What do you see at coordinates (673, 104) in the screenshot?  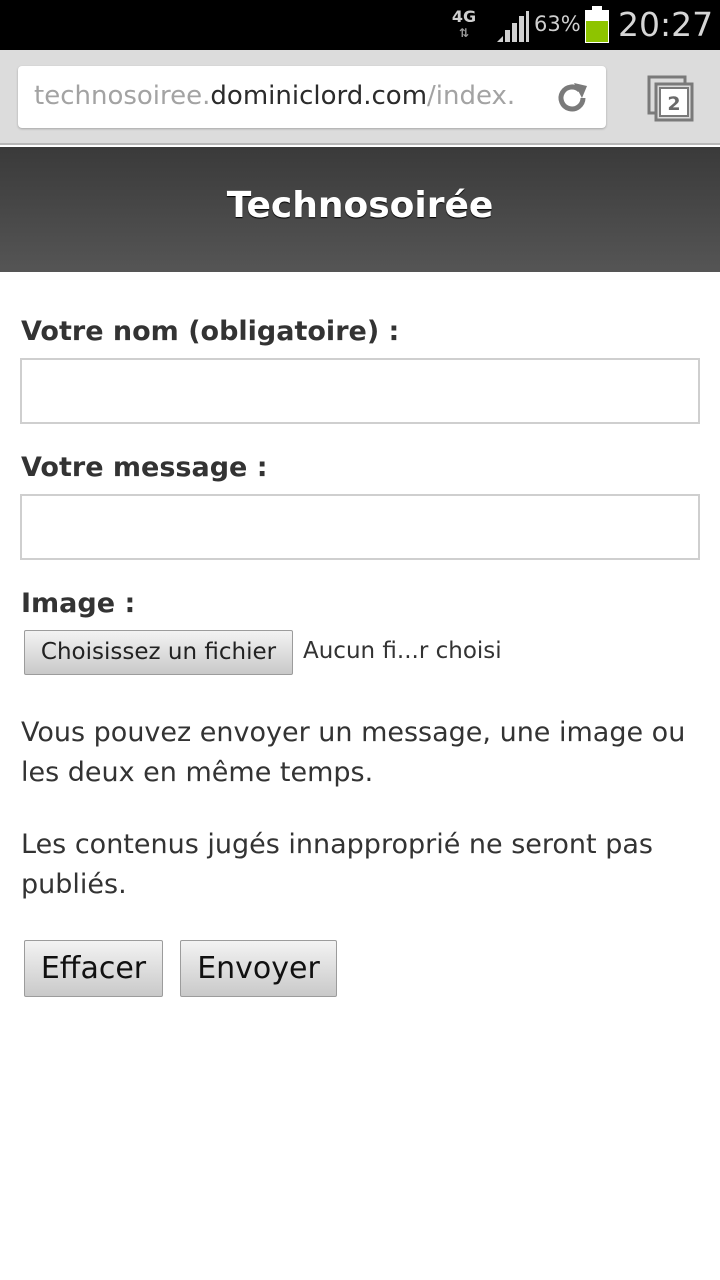 I see `tab-count: 2` at bounding box center [673, 104].